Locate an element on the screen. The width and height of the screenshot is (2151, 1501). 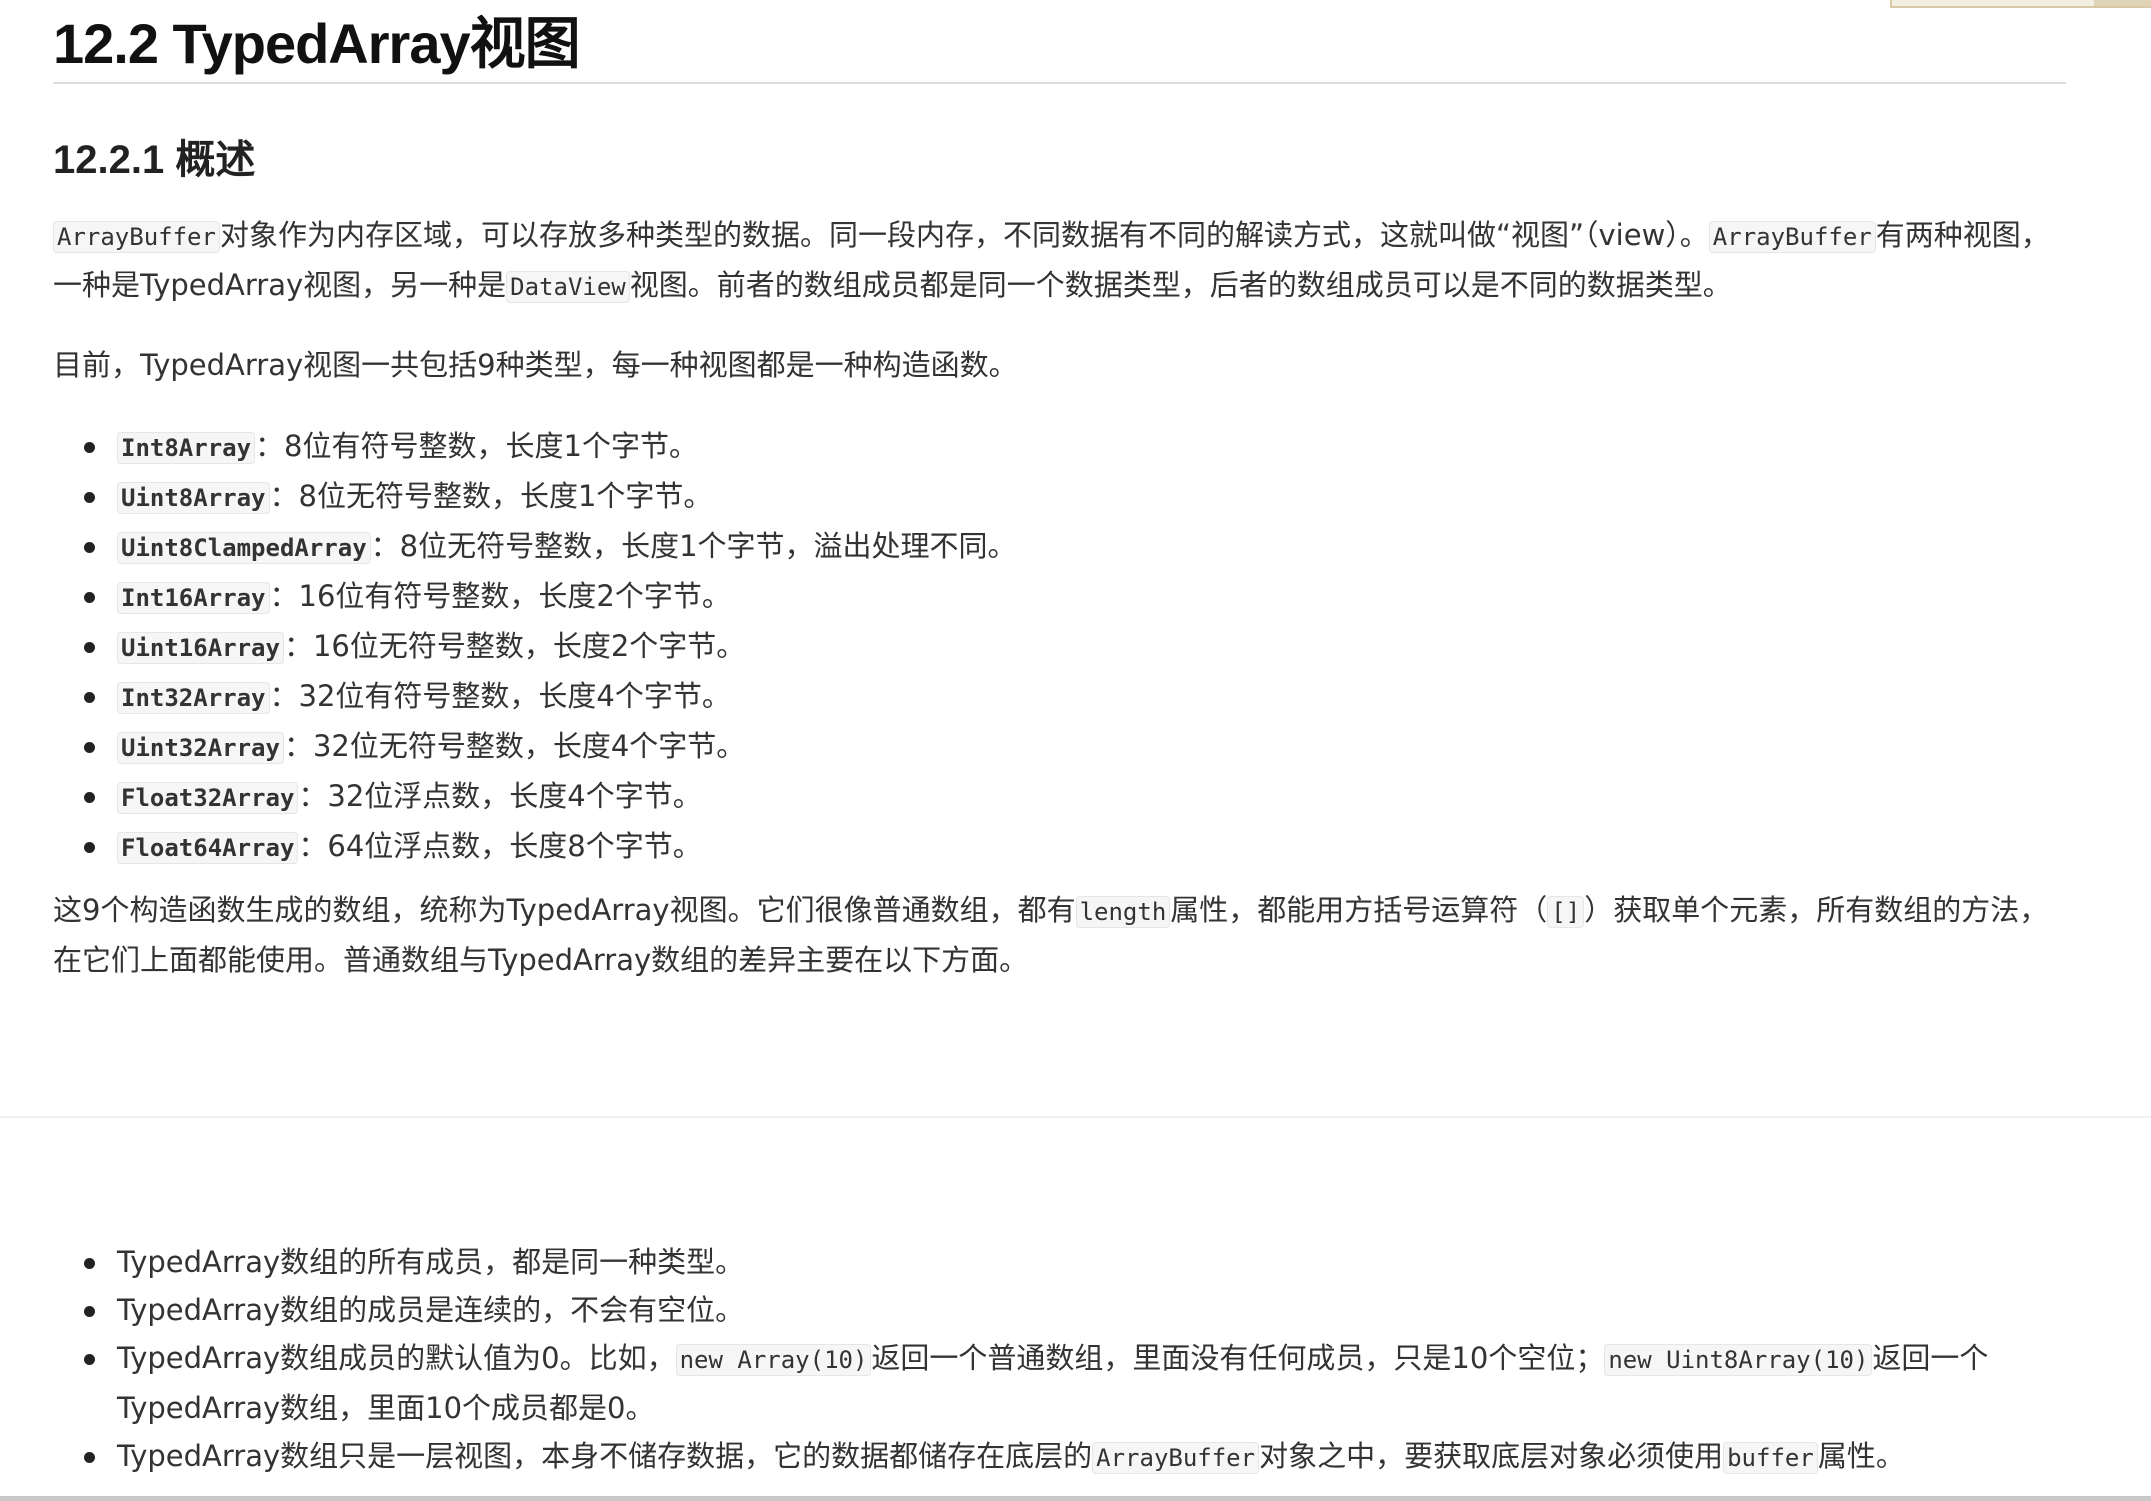
list-item: TypedArray数组的成员是连续的，不会有空位。 is located at coordinates (1074, 1310).